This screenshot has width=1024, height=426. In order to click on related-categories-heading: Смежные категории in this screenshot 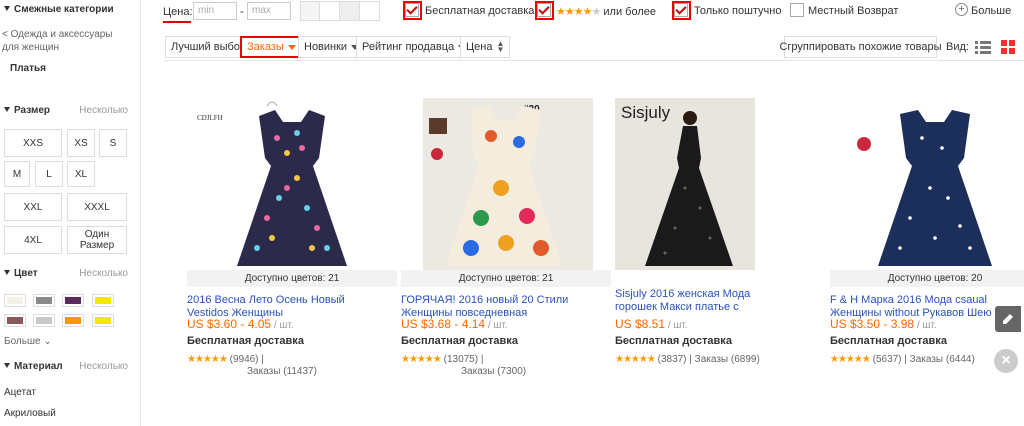, I will do `click(59, 9)`.